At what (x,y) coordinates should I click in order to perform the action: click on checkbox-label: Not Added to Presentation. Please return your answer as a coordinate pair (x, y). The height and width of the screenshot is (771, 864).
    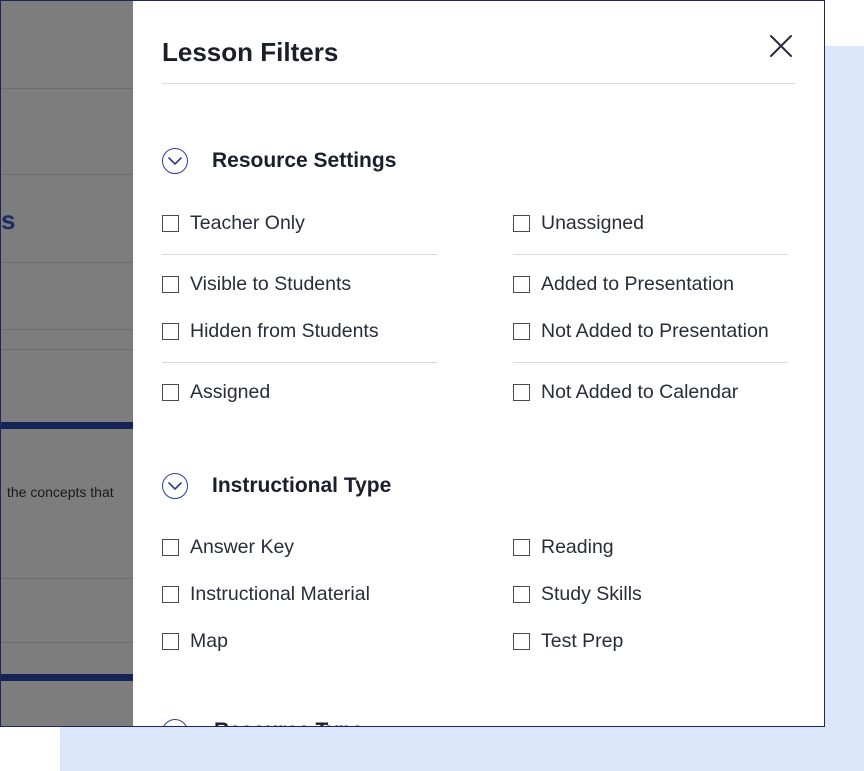
    Looking at the image, I should click on (655, 331).